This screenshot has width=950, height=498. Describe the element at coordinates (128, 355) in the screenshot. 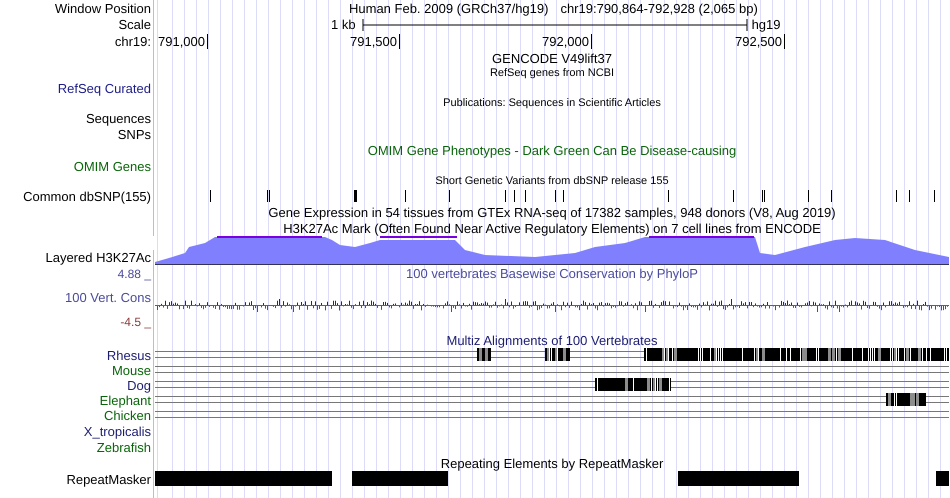

I see `track-label: Rhesus` at that location.